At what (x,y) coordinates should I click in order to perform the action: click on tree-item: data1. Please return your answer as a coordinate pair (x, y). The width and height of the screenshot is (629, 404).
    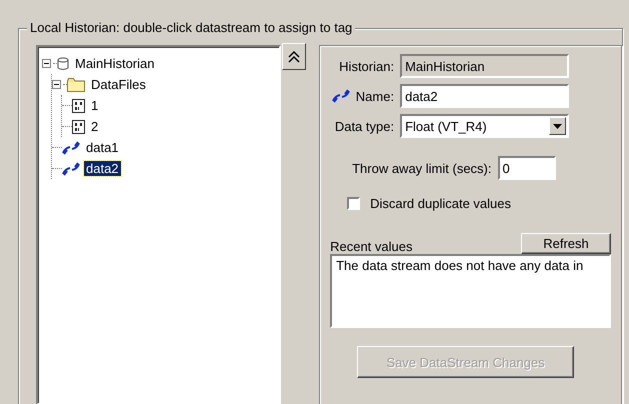
    Looking at the image, I should click on (102, 147).